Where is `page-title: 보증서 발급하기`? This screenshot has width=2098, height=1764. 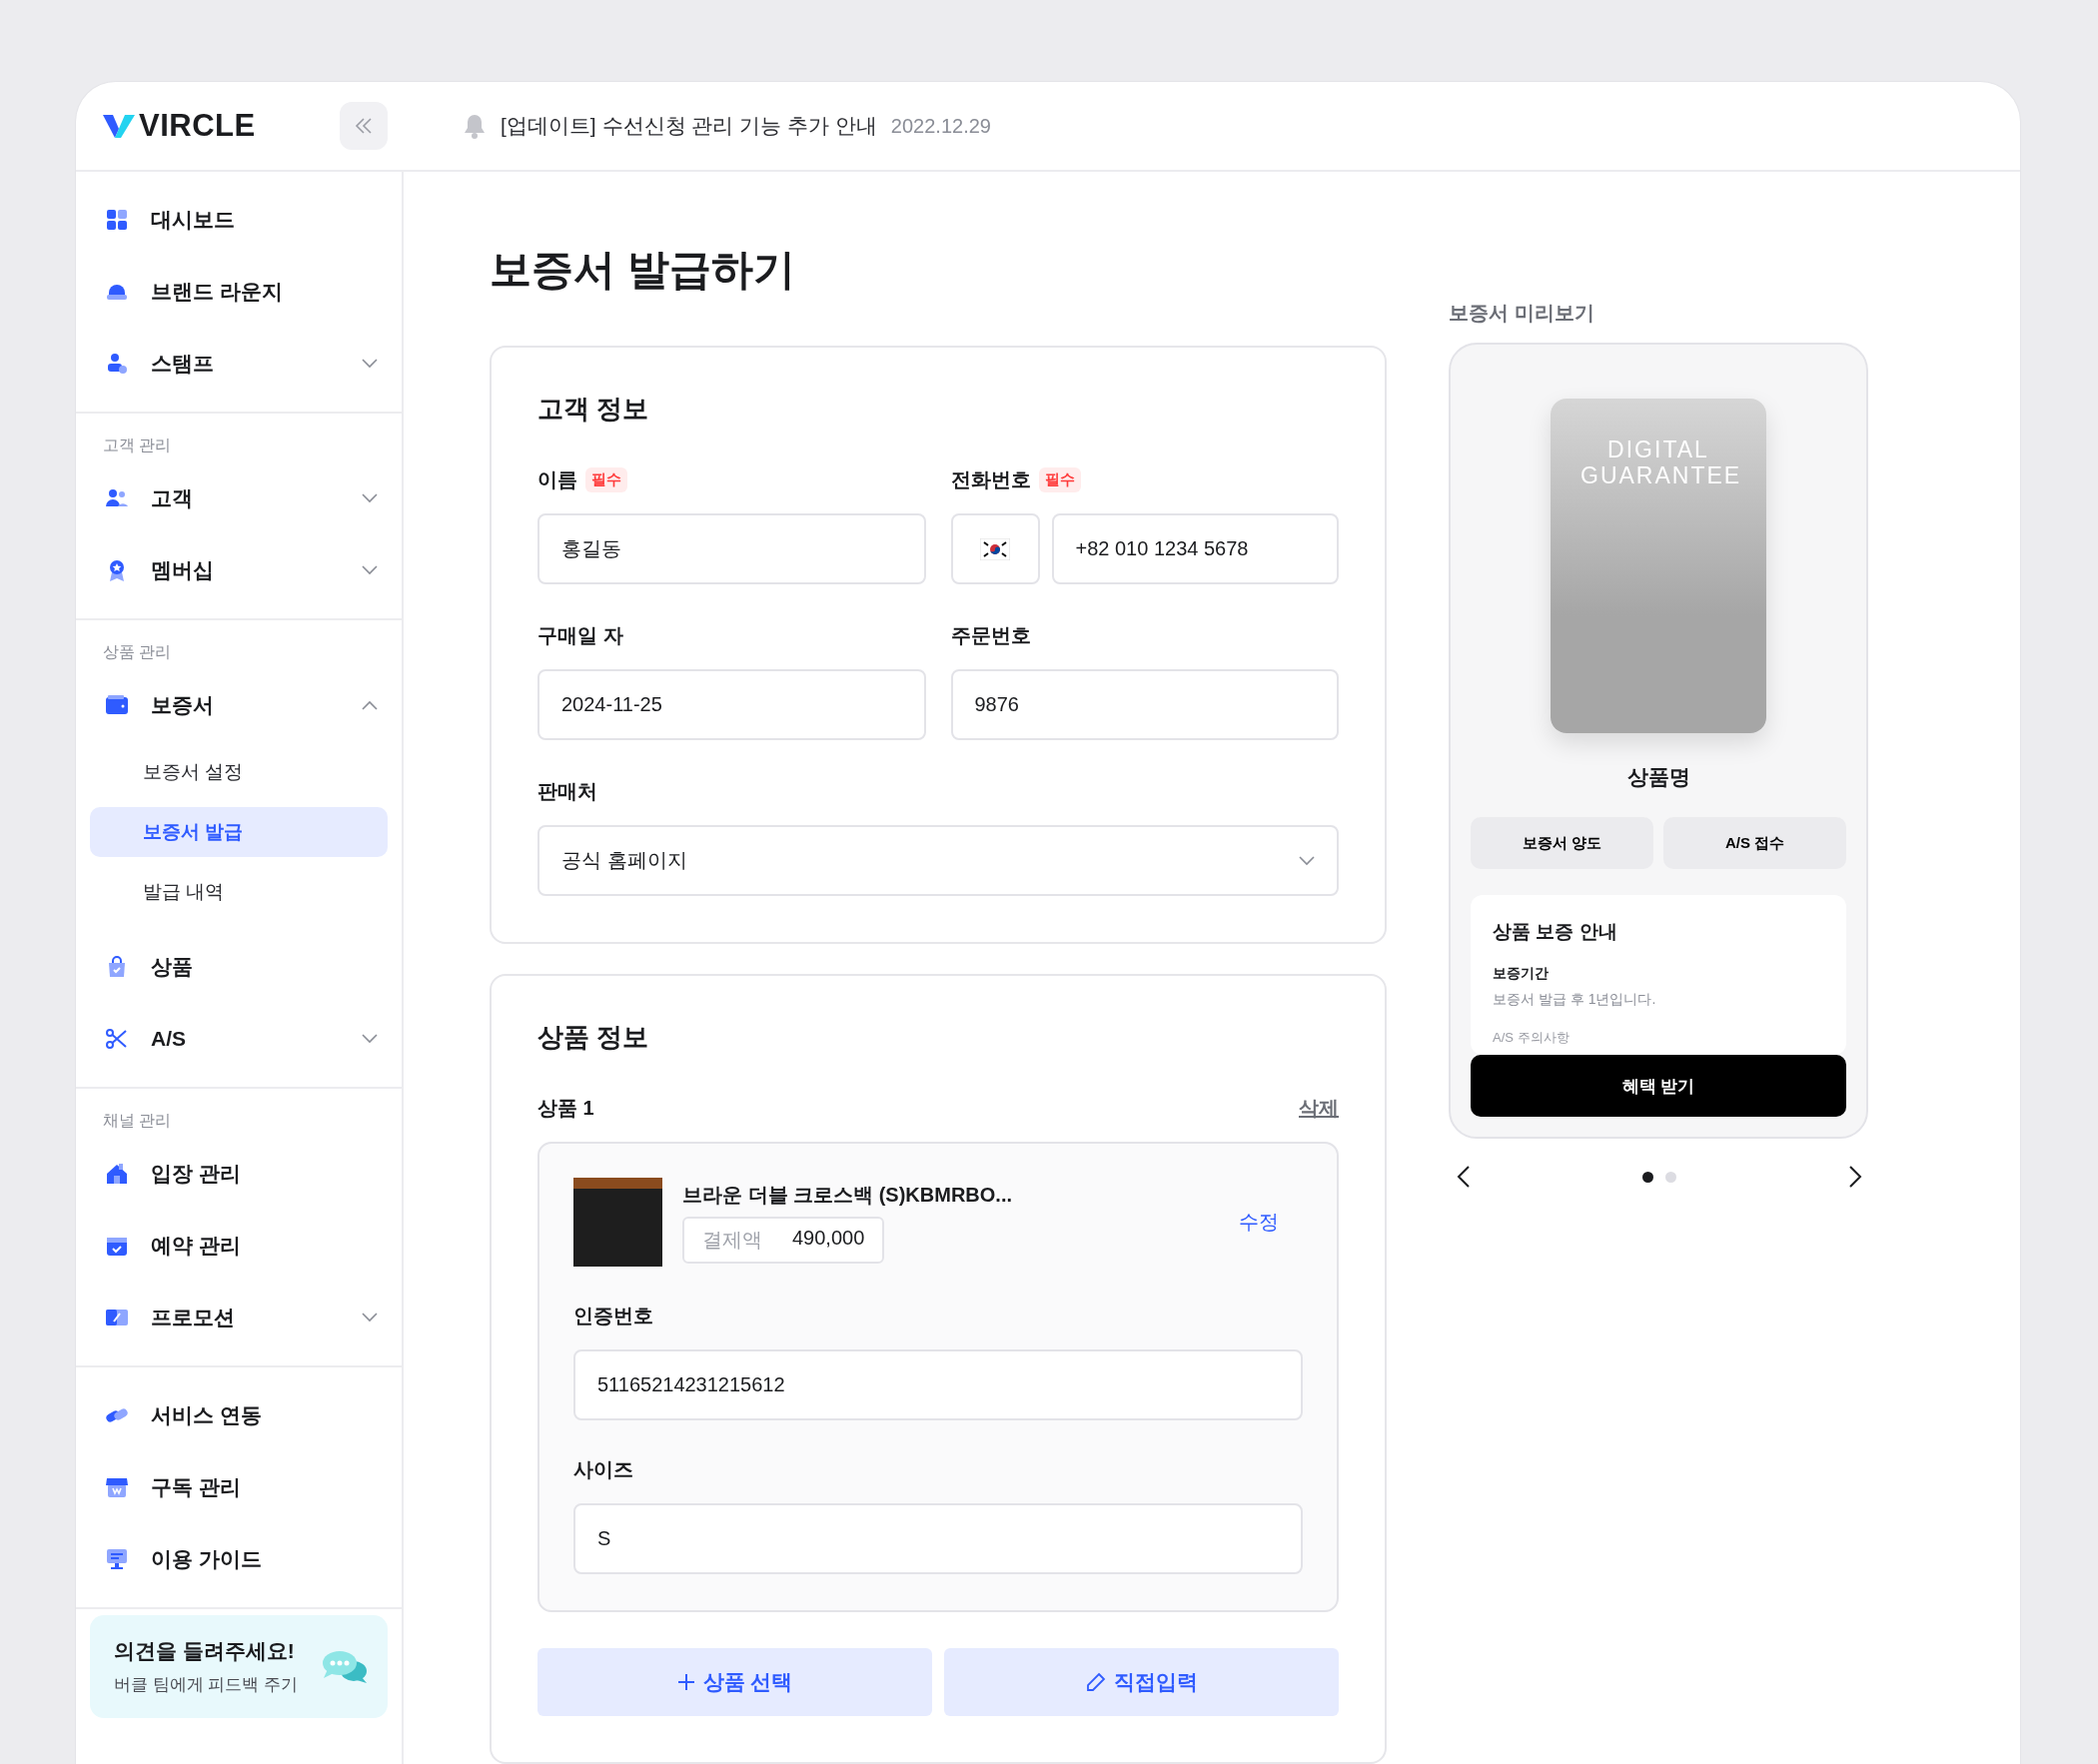 page-title: 보증서 발급하기 is located at coordinates (643, 270).